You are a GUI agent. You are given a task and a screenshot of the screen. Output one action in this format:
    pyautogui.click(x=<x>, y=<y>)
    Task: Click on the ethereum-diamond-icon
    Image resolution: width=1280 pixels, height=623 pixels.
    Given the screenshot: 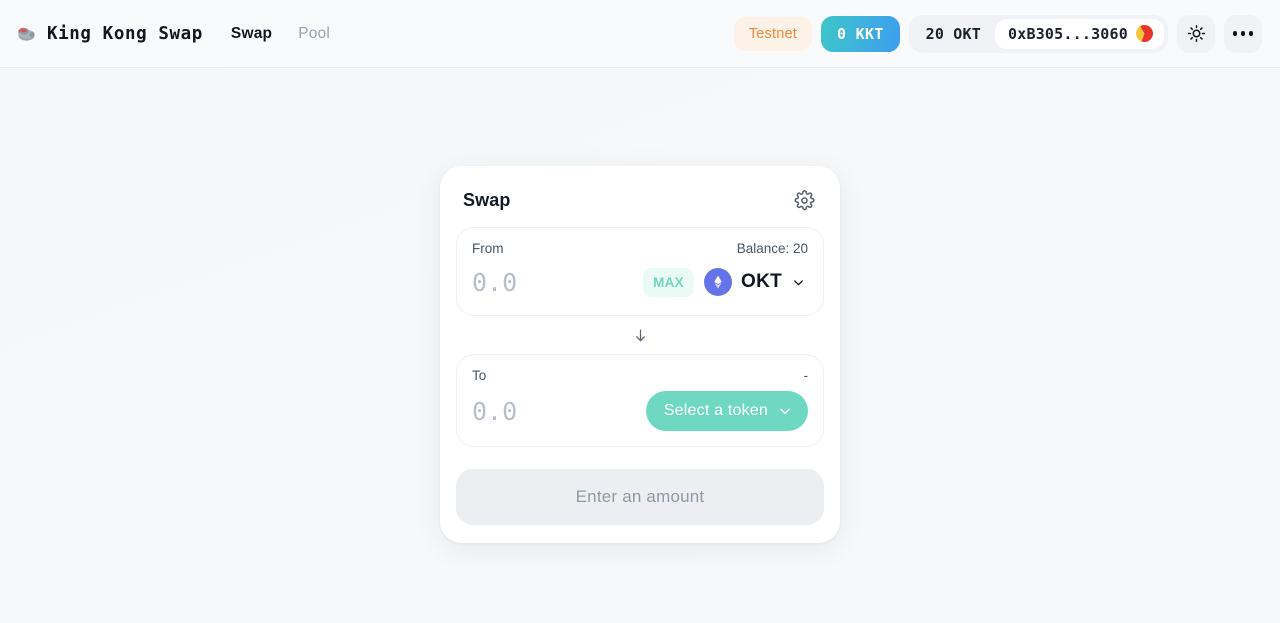 What is the action you would take?
    pyautogui.click(x=717, y=282)
    